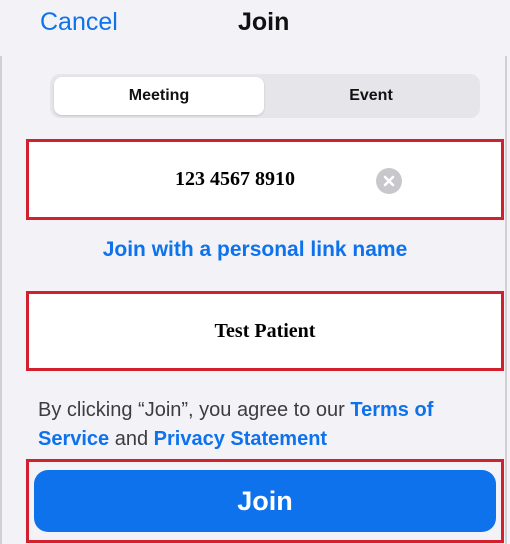 This screenshot has height=544, width=510. I want to click on join-type-segmented-control: Meeting Event, so click(265, 96).